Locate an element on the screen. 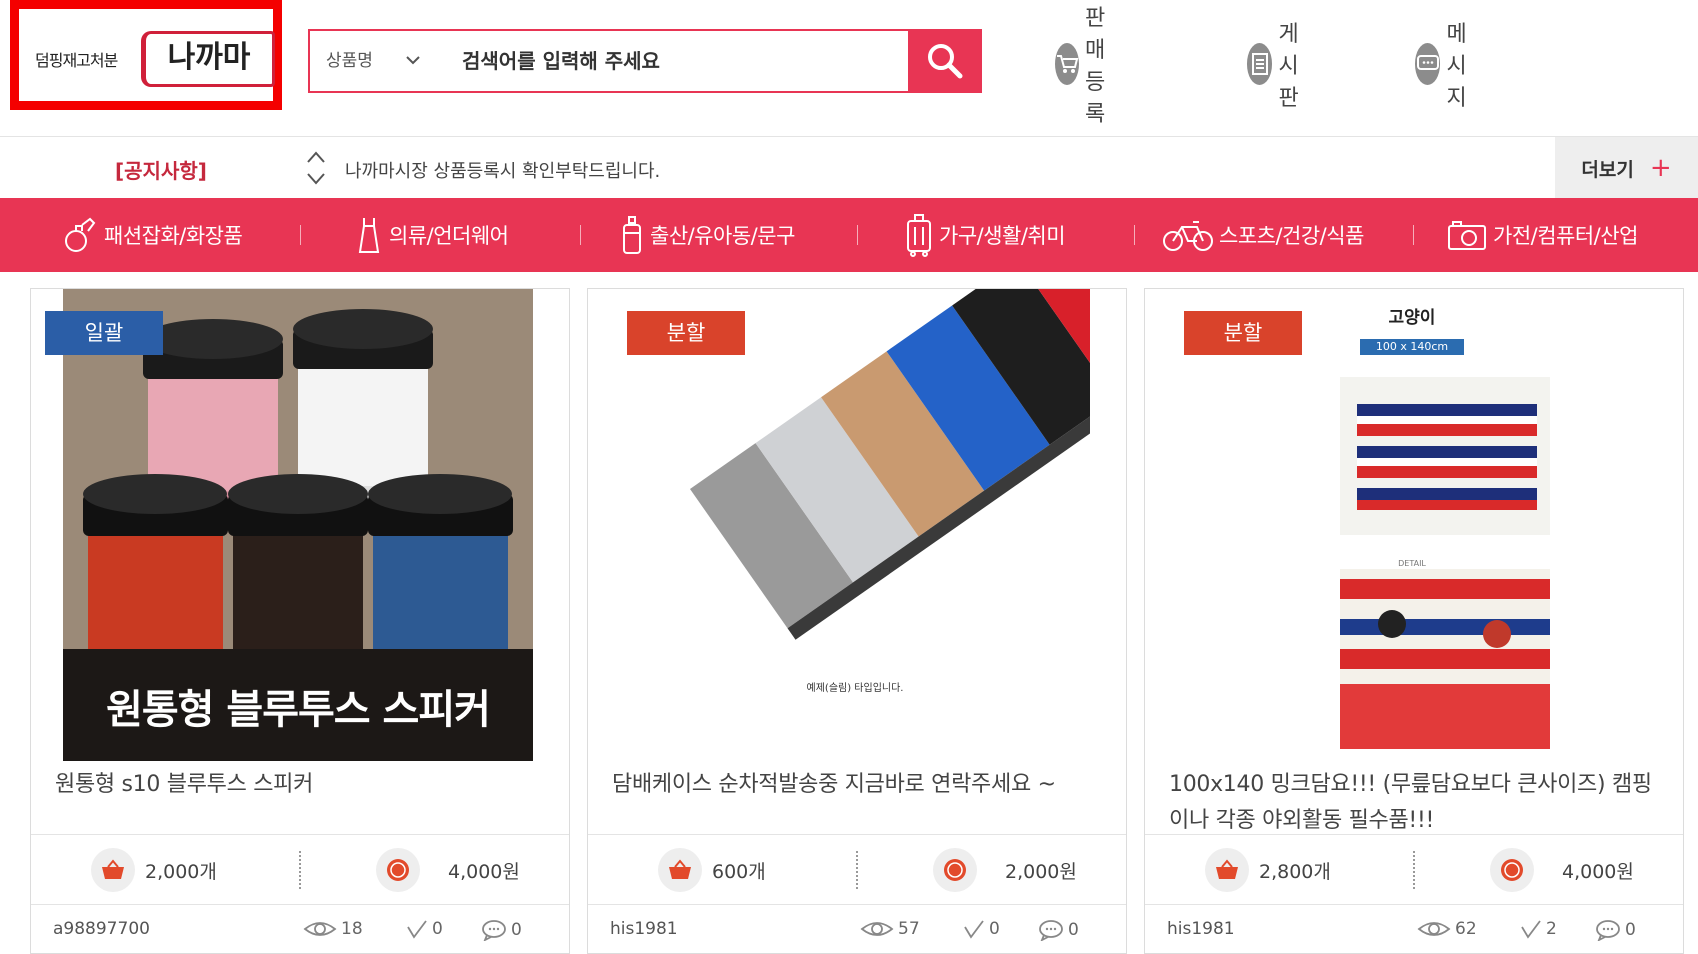  category-clothing: 의류/언더웨어 is located at coordinates (432, 235).